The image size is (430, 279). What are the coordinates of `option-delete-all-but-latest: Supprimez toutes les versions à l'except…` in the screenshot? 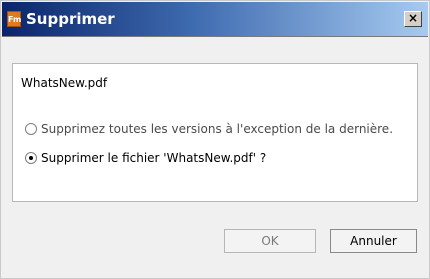 It's located at (209, 129).